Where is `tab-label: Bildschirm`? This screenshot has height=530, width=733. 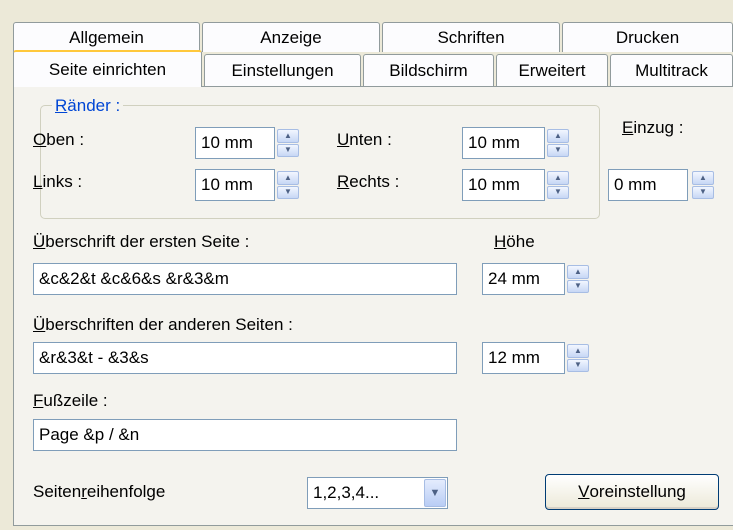 tab-label: Bildschirm is located at coordinates (428, 70).